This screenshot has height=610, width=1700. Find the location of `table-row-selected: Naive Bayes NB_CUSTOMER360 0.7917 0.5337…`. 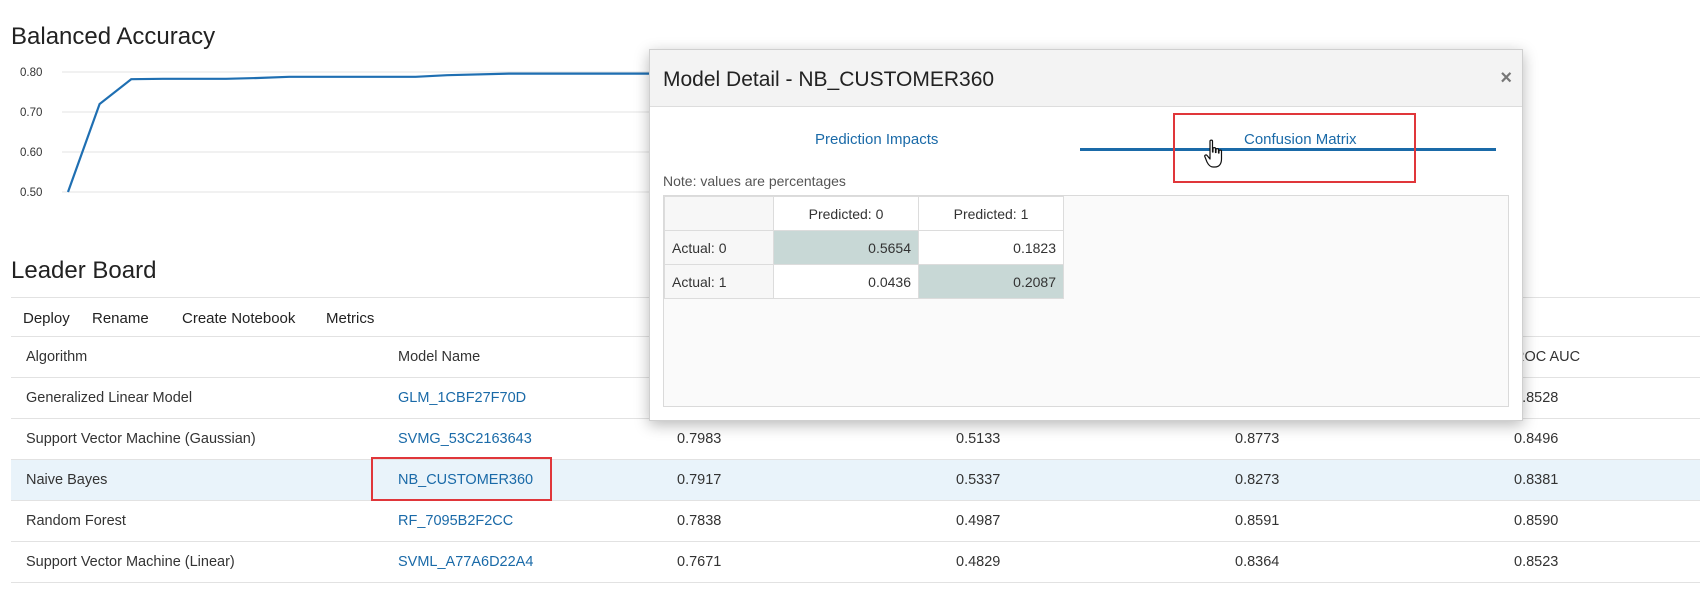

table-row-selected: Naive Bayes NB_CUSTOMER360 0.7917 0.5337… is located at coordinates (855, 480).